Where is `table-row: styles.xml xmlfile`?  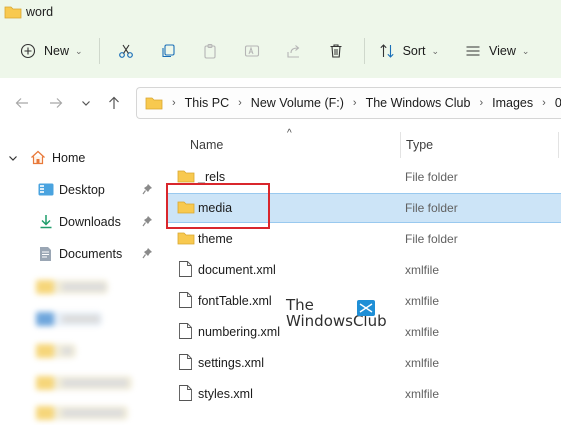
table-row: styles.xml xmlfile is located at coordinates (363, 394).